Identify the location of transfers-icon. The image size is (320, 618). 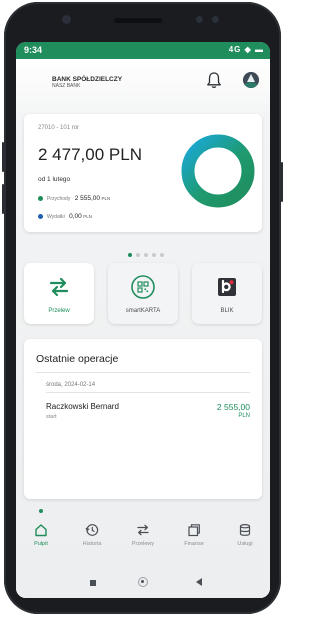
(143, 530).